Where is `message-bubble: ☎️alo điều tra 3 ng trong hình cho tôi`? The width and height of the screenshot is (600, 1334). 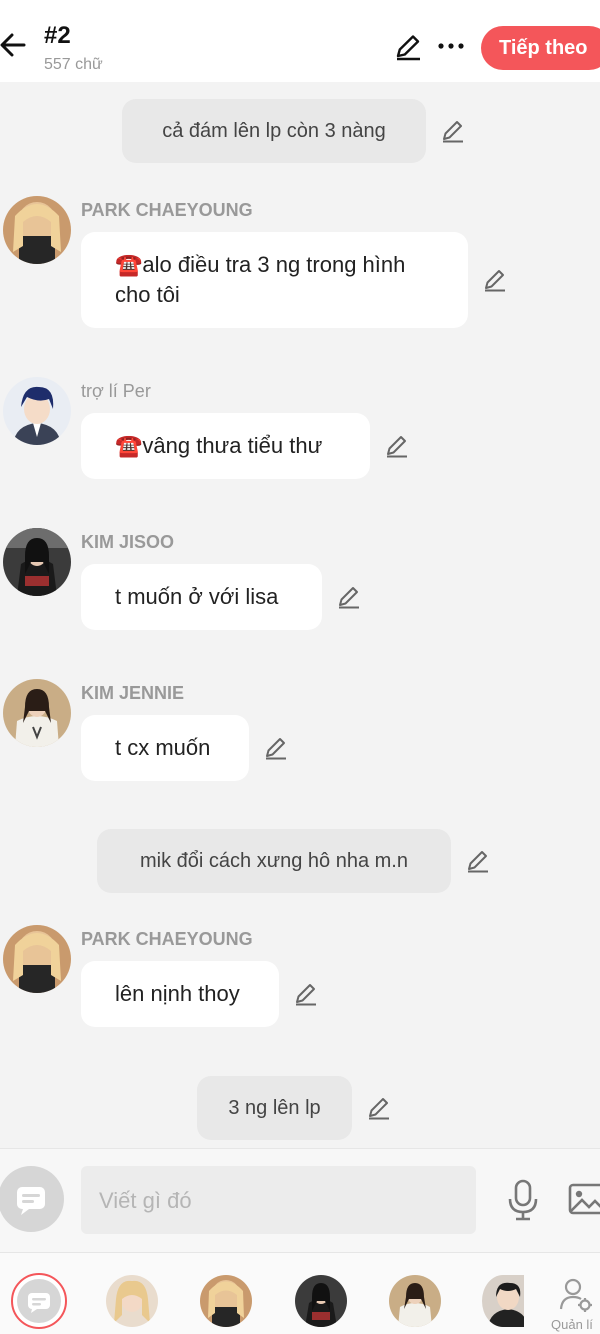
message-bubble: ☎️alo điều tra 3 ng trong hình cho tôi is located at coordinates (274, 280).